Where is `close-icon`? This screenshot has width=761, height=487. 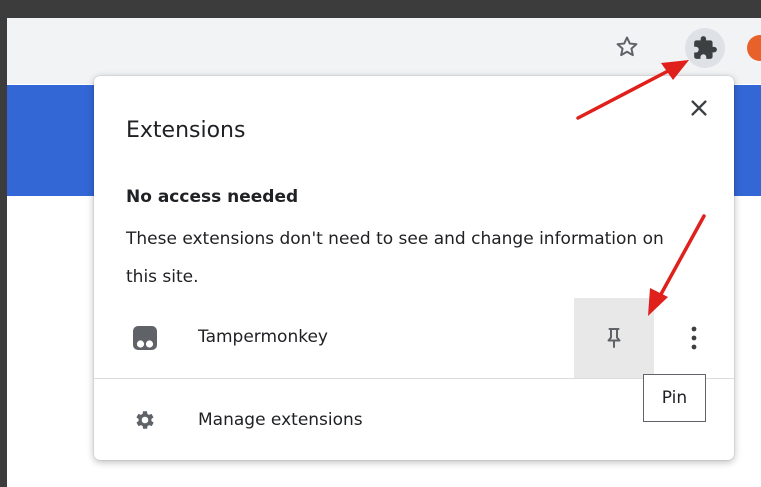 close-icon is located at coordinates (699, 108).